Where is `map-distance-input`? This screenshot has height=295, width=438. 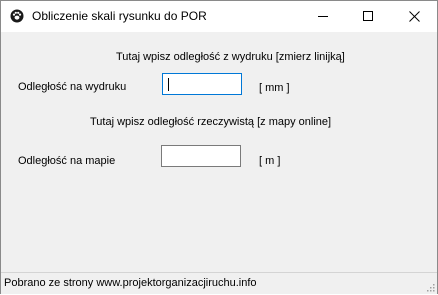
map-distance-input is located at coordinates (201, 156).